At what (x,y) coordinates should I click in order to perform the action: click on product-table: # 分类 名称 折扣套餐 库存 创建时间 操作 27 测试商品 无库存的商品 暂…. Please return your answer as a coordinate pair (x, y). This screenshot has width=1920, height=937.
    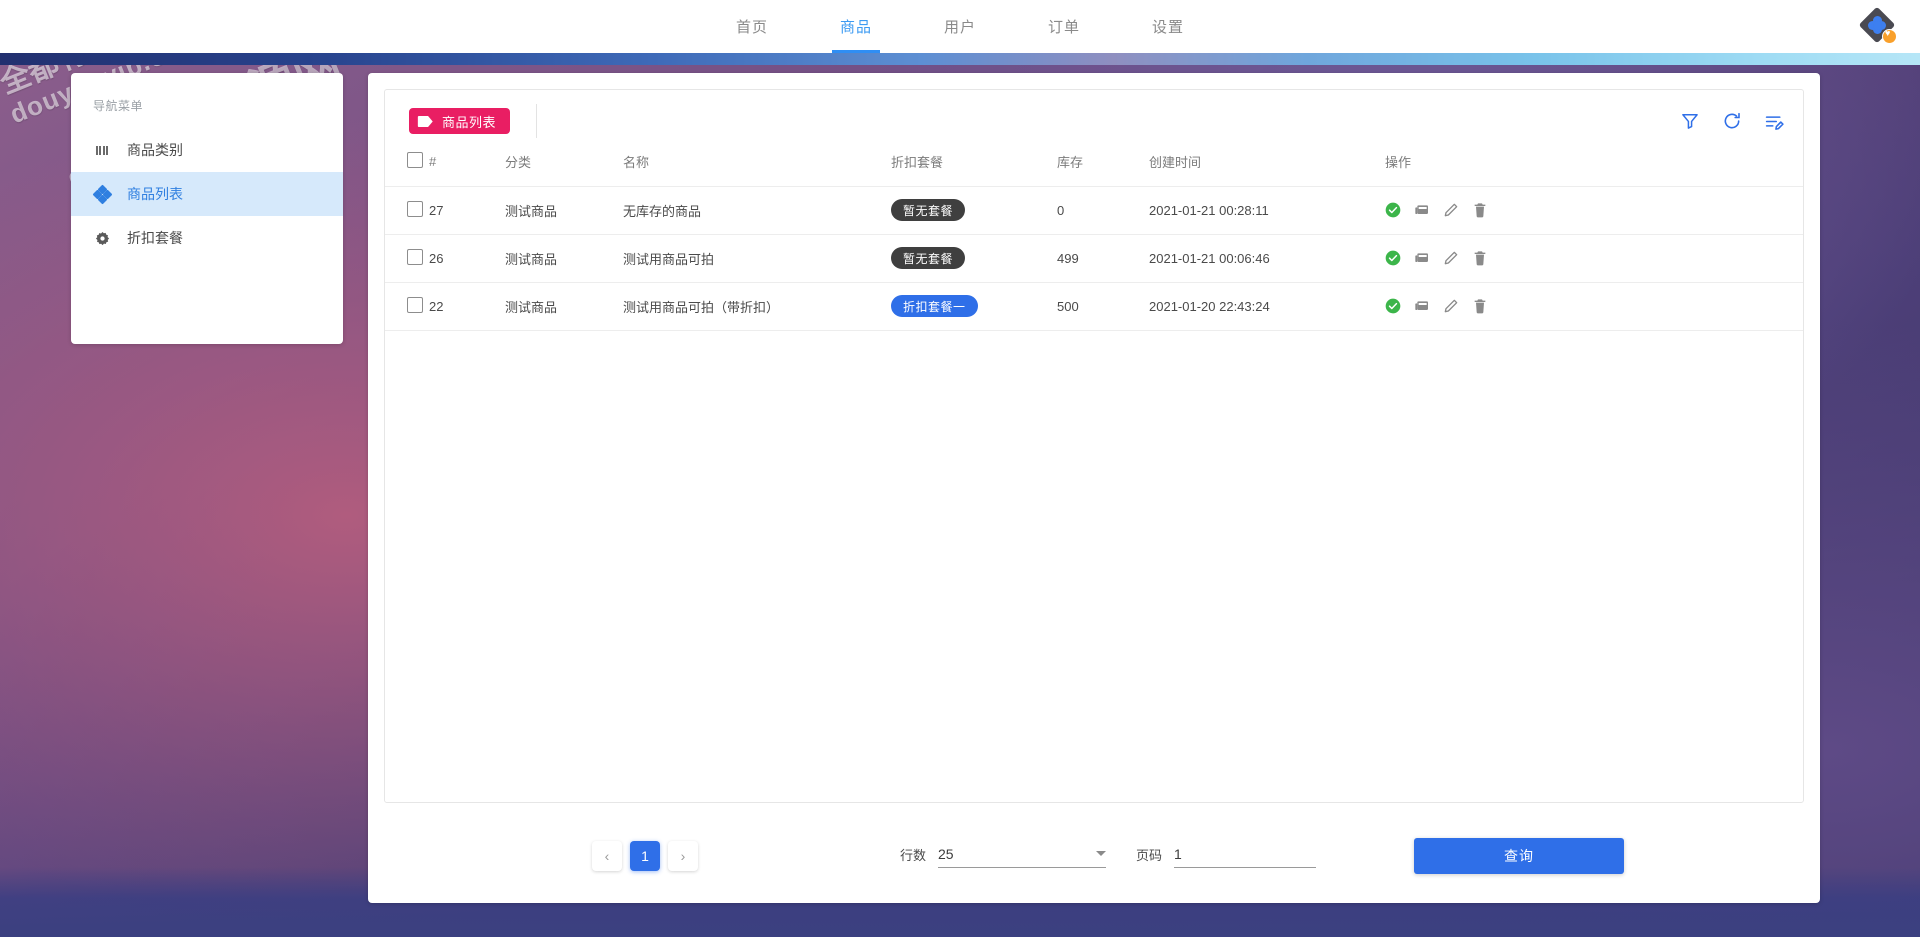
    Looking at the image, I should click on (1094, 241).